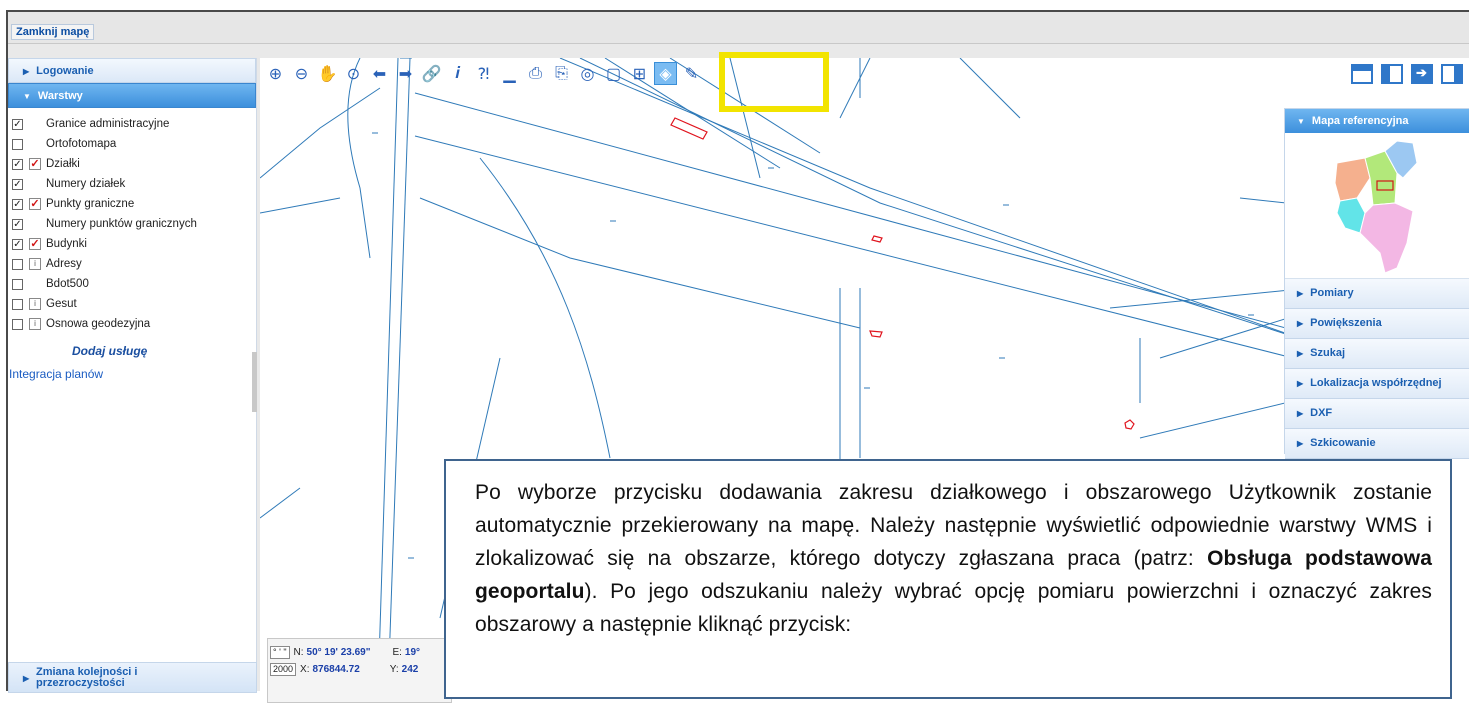 The image size is (1469, 703). I want to click on layer-item: ✓ Granice administracyjne, so click(134, 124).